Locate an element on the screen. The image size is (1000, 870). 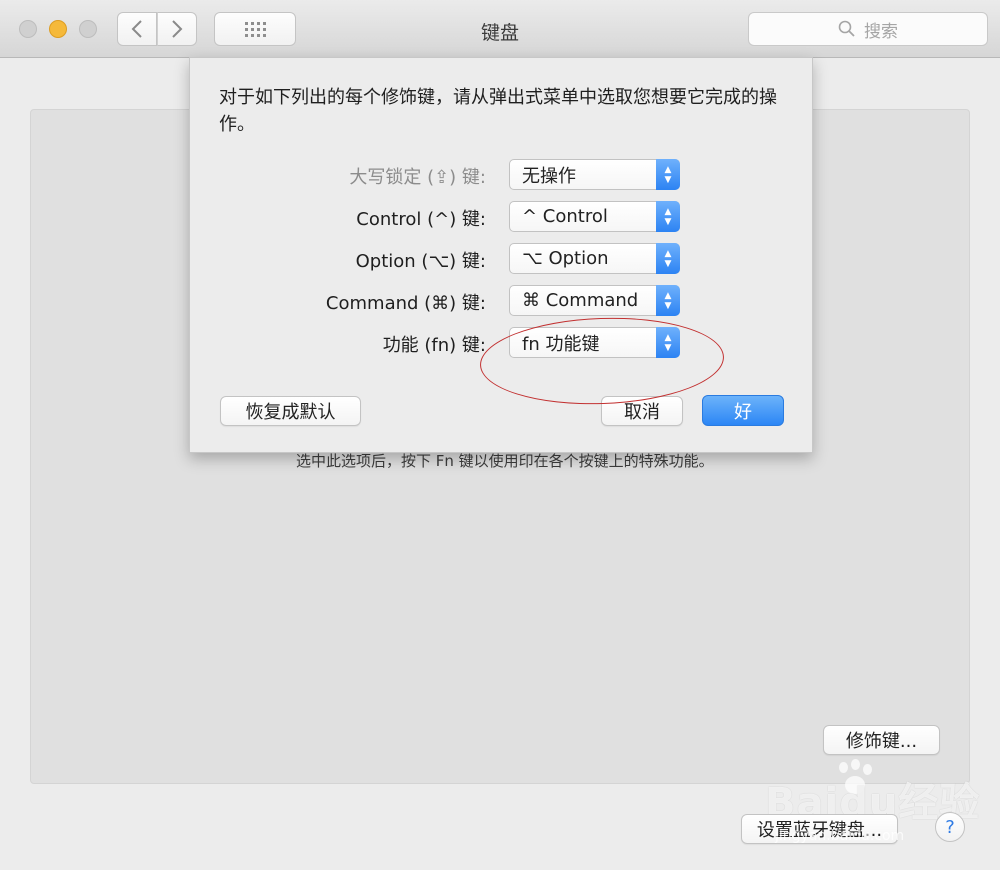
caps-lock-label: 大写锁定 (⇪) 键: is located at coordinates (417, 177).